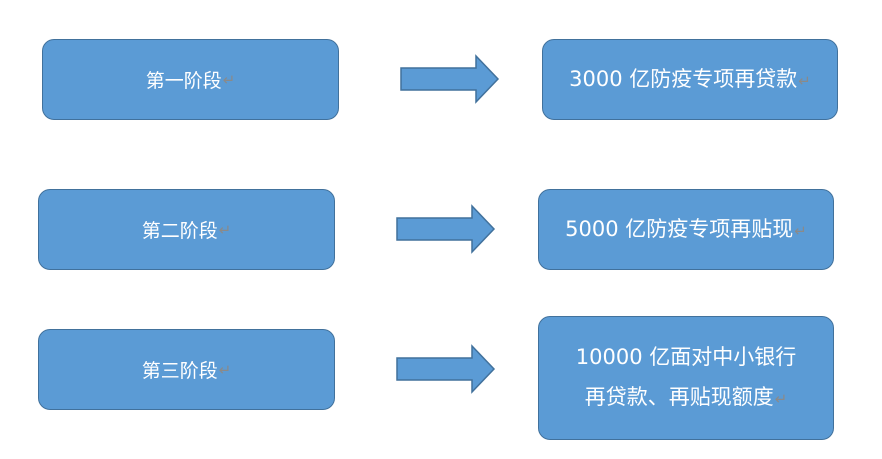  What do you see at coordinates (179, 231) in the screenshot?
I see `stage-2-label: 第二阶段` at bounding box center [179, 231].